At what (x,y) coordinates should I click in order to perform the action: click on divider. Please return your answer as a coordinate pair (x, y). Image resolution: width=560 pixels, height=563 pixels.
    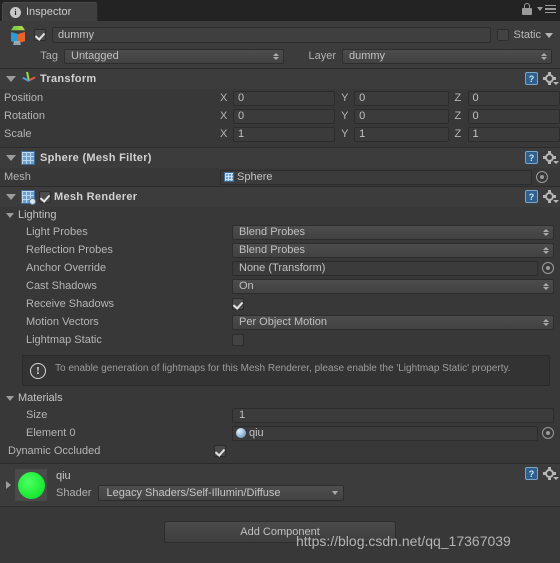
    Looking at the image, I should click on (280, 506).